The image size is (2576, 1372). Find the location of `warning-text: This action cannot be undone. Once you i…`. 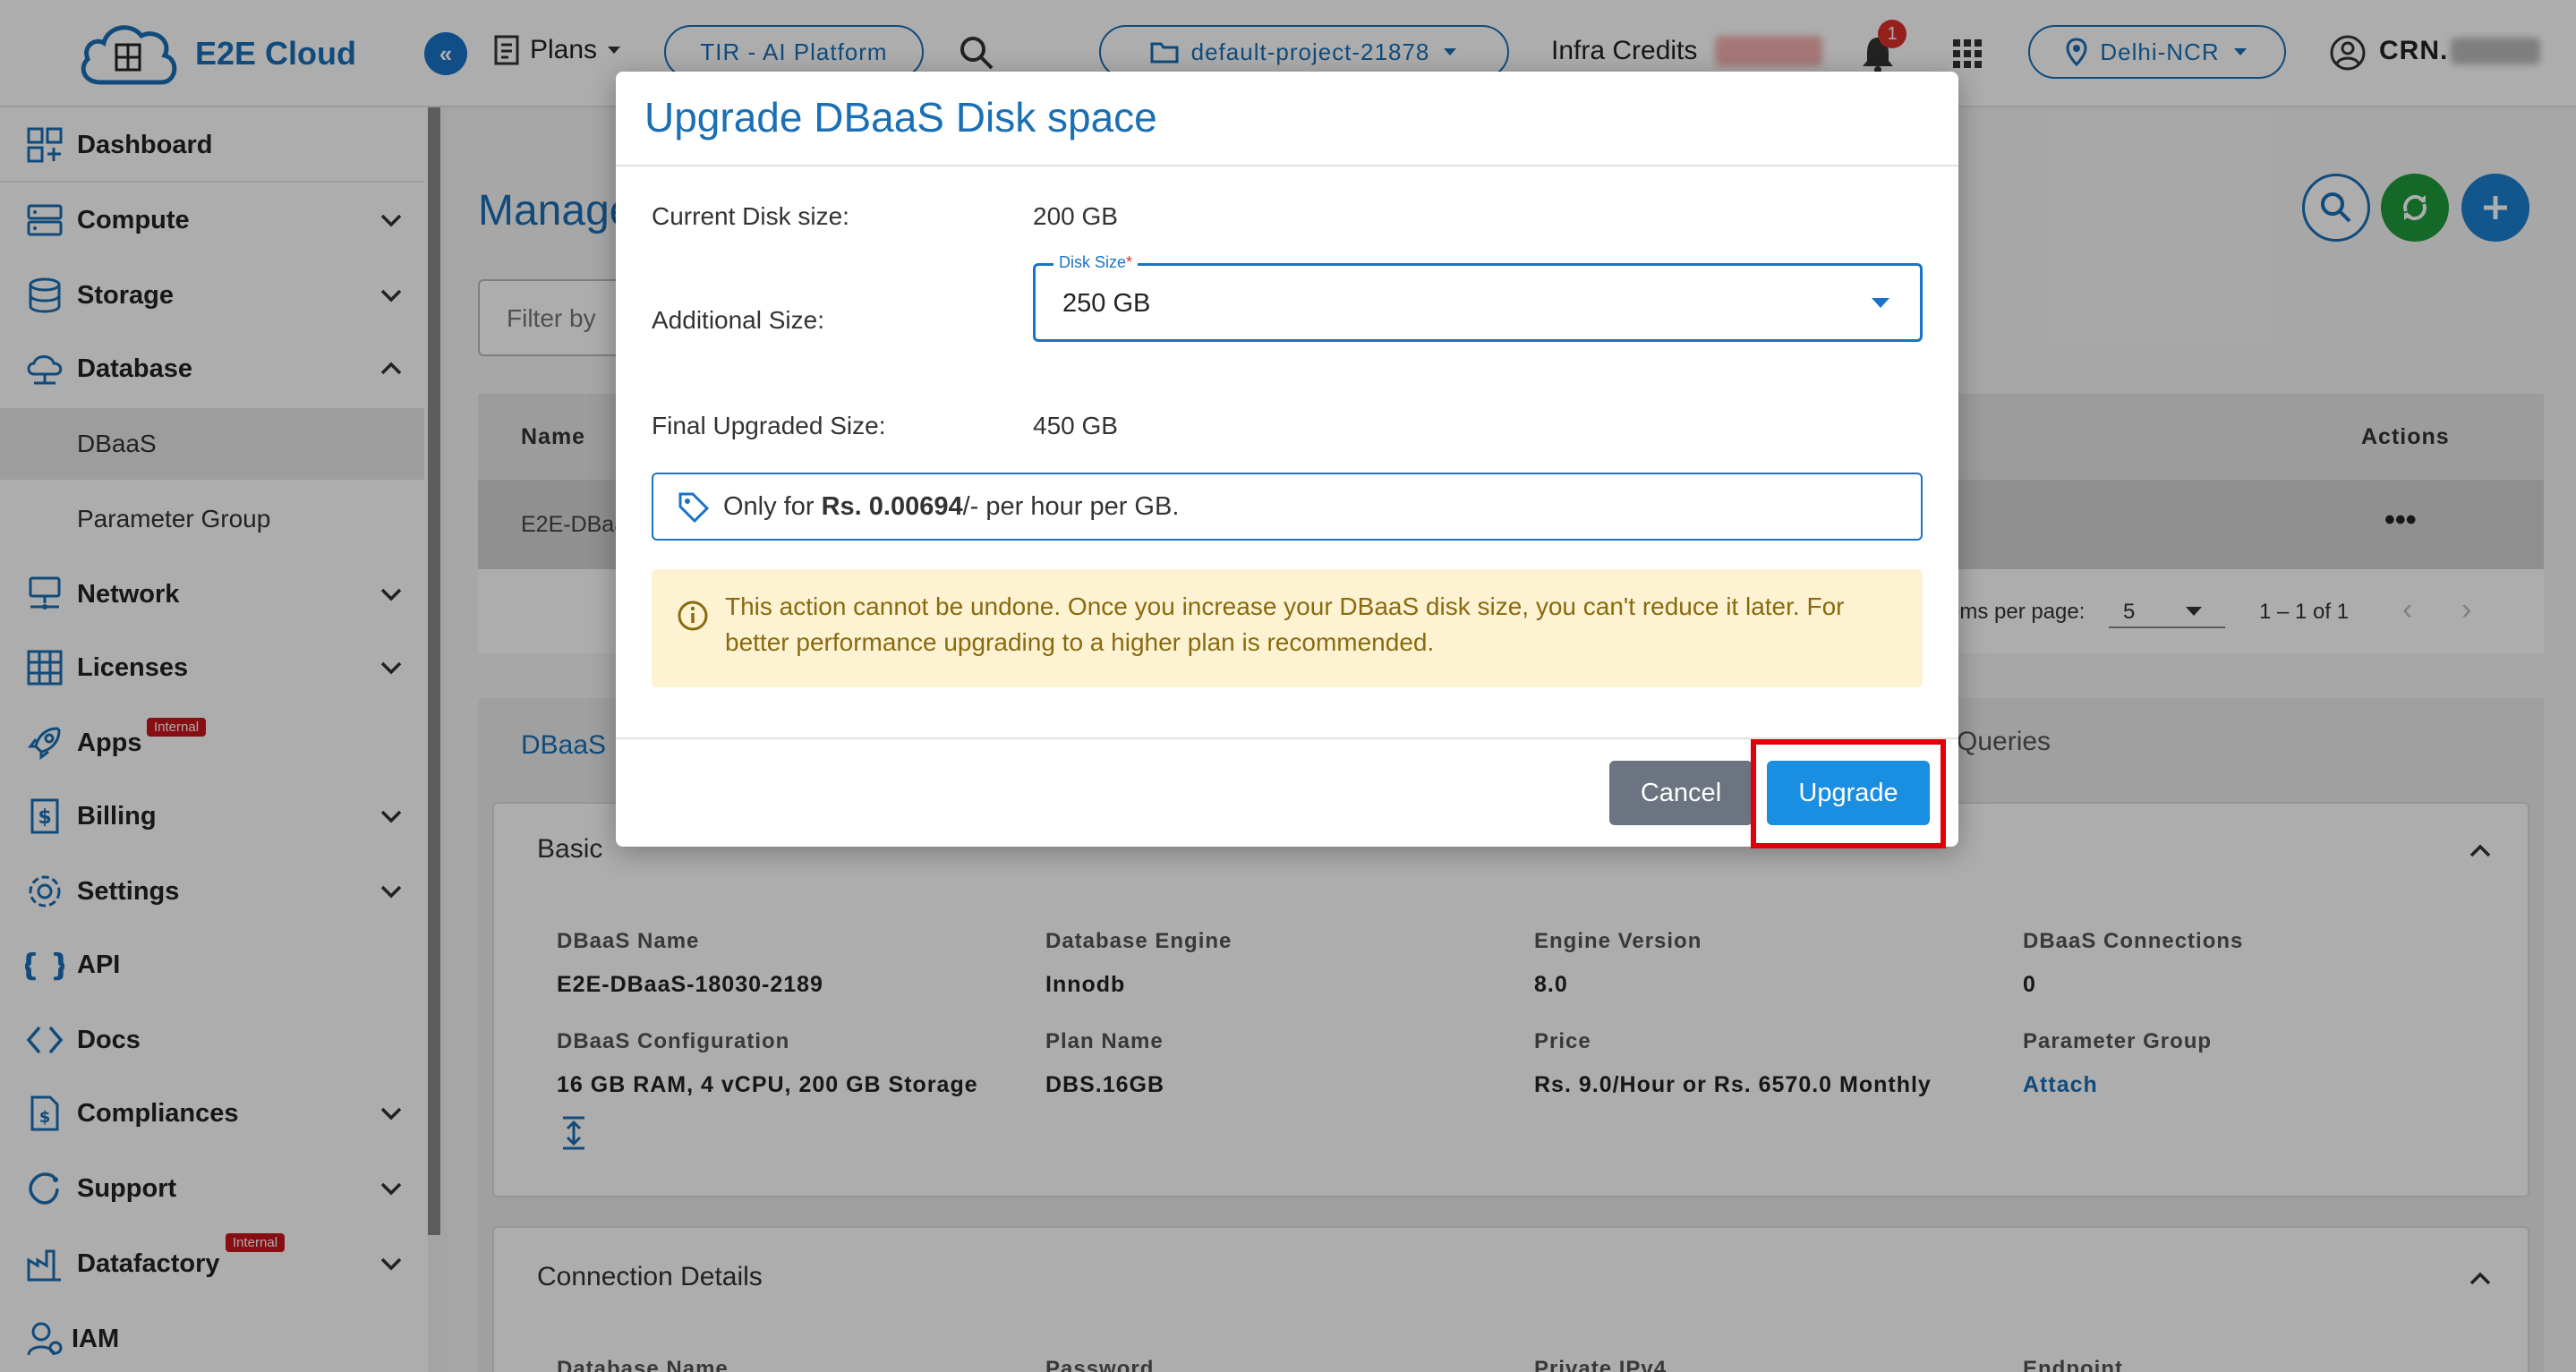

warning-text: This action cannot be undone. Once you i… is located at coordinates (1285, 624).